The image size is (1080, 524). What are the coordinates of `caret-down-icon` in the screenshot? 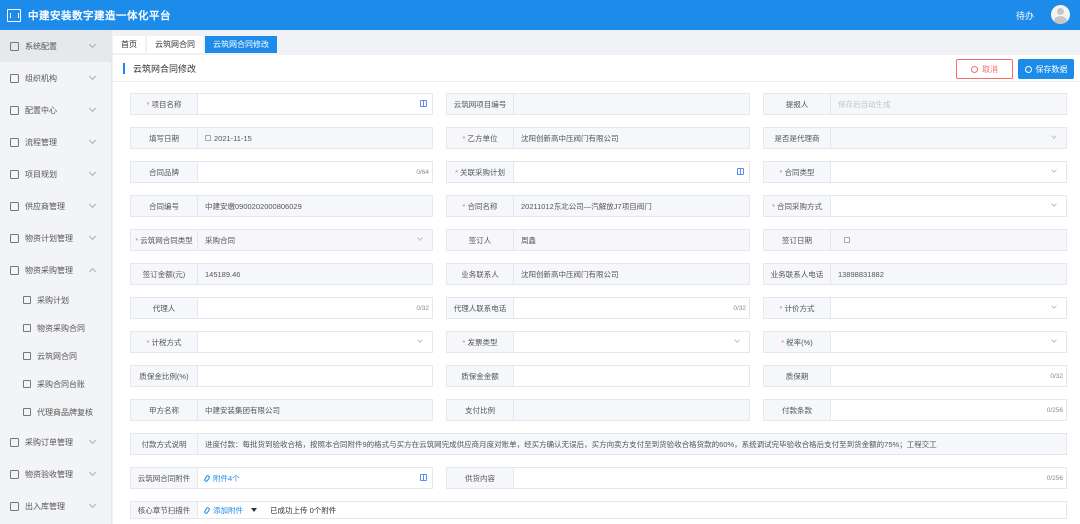 It's located at (254, 510).